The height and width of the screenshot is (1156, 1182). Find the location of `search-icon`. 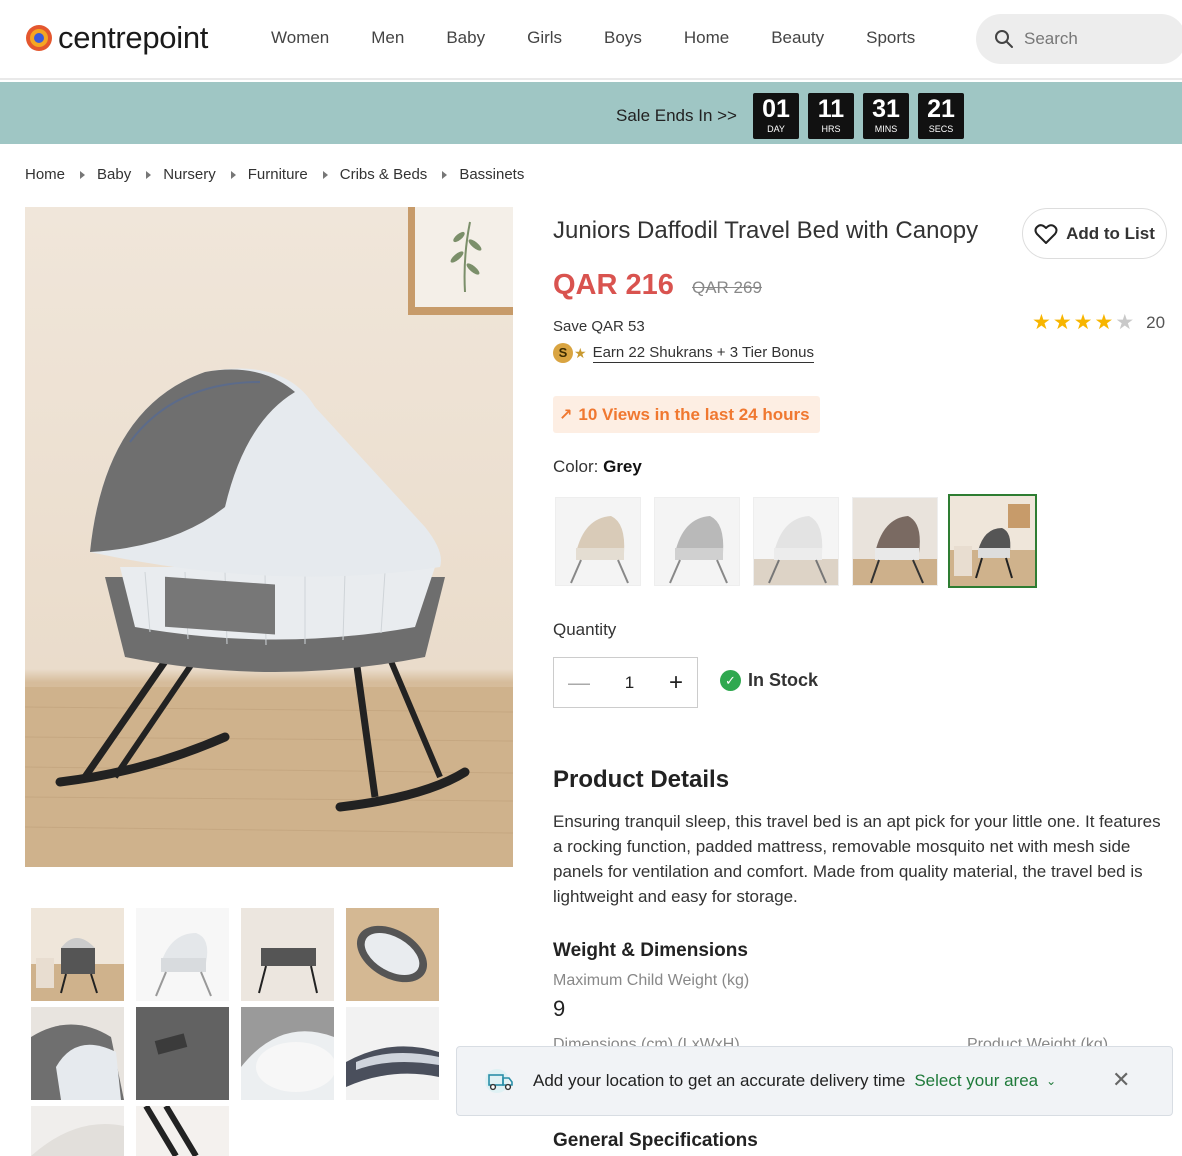

search-icon is located at coordinates (1004, 39).